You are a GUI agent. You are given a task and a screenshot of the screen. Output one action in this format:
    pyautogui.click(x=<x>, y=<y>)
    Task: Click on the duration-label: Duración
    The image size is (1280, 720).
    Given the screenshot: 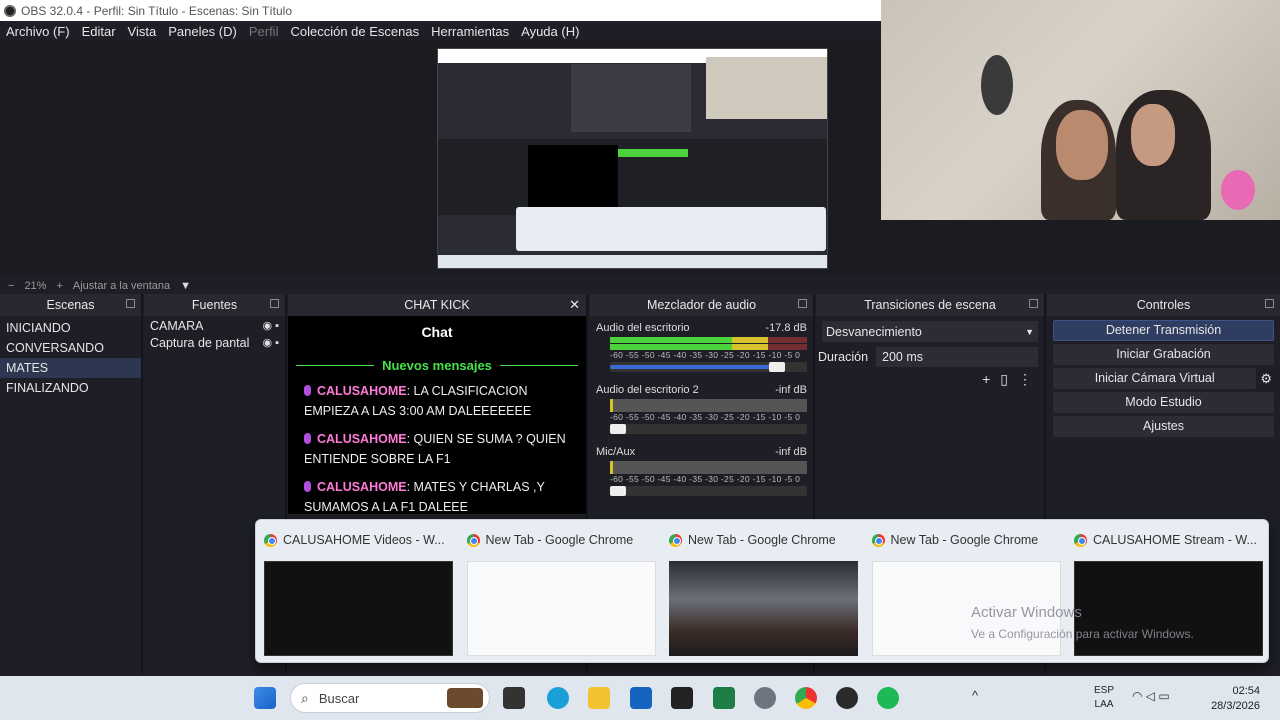 What is the action you would take?
    pyautogui.click(x=843, y=356)
    